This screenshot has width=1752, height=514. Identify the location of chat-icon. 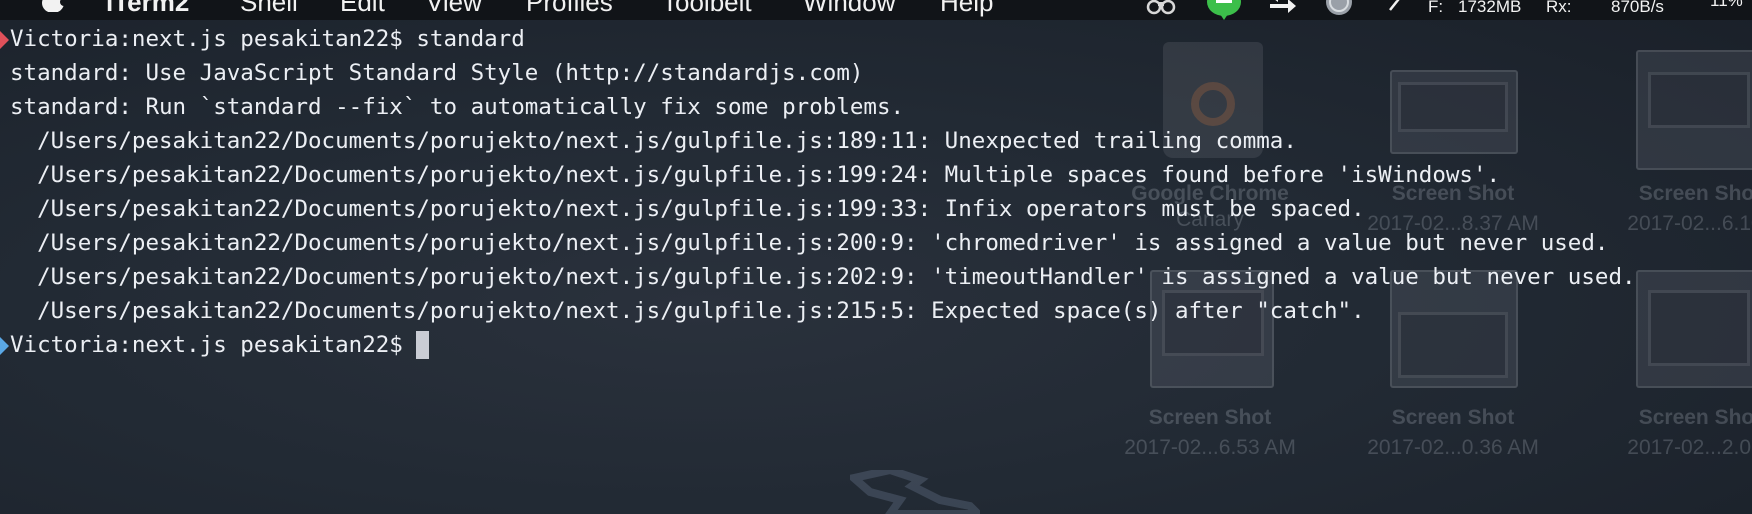
(1224, 10).